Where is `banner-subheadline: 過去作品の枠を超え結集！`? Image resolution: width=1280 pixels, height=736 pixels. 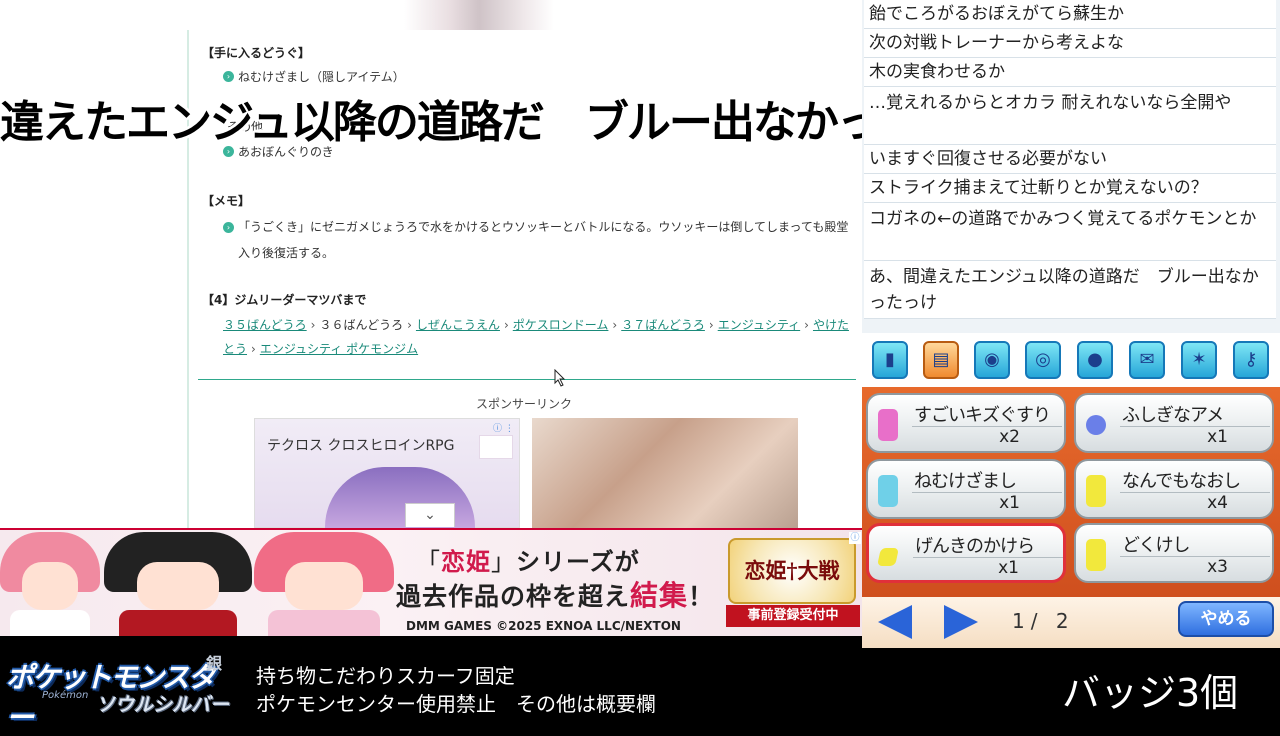
banner-subheadline: 過去作品の枠を超え結集！ is located at coordinates (555, 595).